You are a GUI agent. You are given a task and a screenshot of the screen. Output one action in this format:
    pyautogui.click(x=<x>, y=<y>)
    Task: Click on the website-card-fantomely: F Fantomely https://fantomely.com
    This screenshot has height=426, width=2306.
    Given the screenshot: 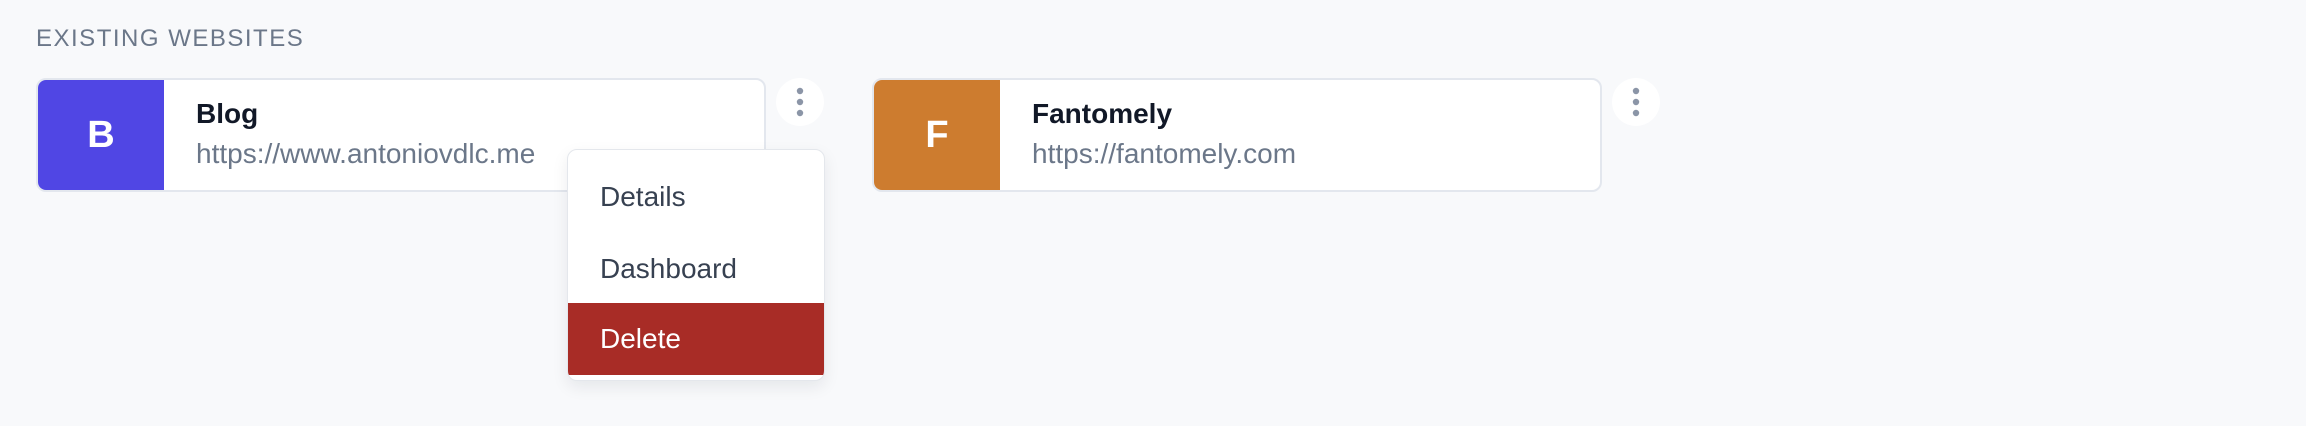 What is the action you would take?
    pyautogui.click(x=1237, y=135)
    